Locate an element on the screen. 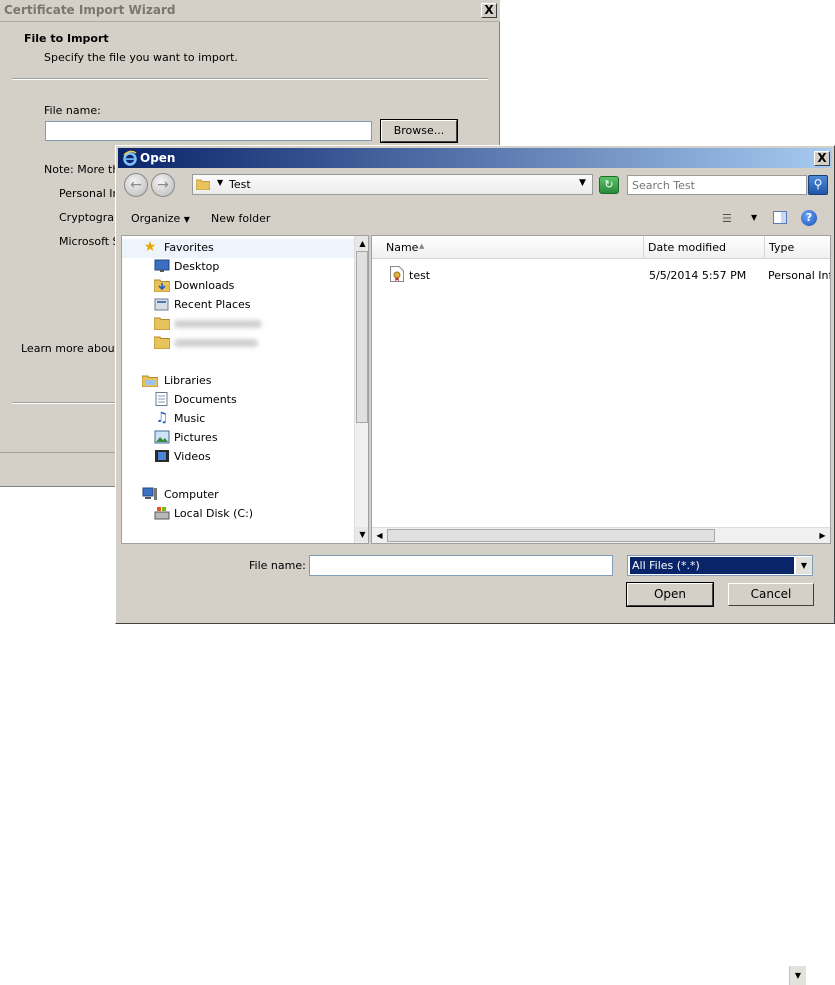 The image size is (835, 985). column-header-name: Name ▲ is located at coordinates (508, 247).